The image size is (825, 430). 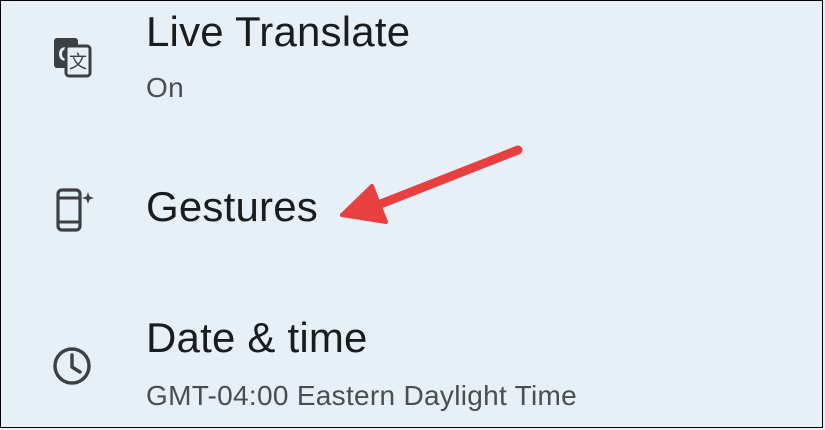 I want to click on translate-icon: G 文, so click(x=72, y=56).